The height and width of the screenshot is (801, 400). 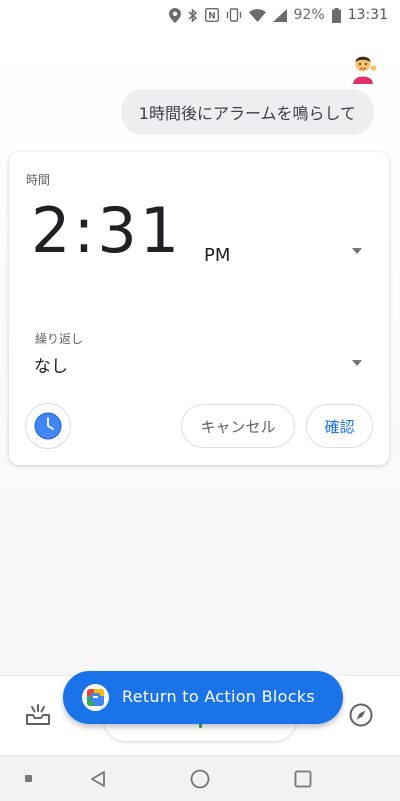 I want to click on overview-icon, so click(x=303, y=778).